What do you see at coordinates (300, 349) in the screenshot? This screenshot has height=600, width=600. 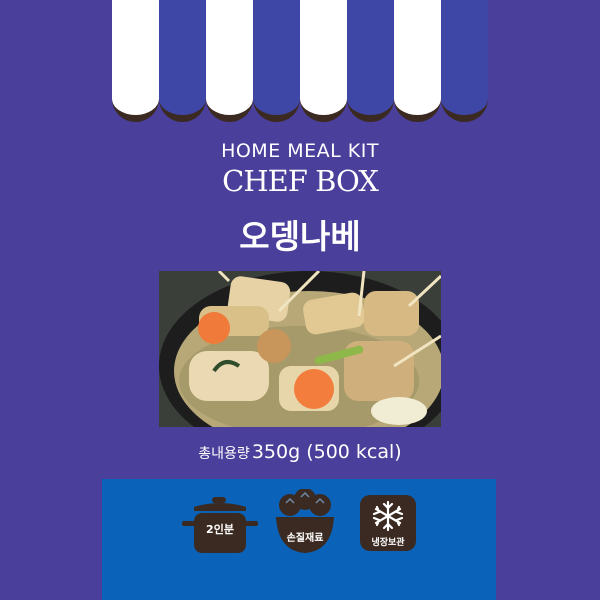 I see `food-photo` at bounding box center [300, 349].